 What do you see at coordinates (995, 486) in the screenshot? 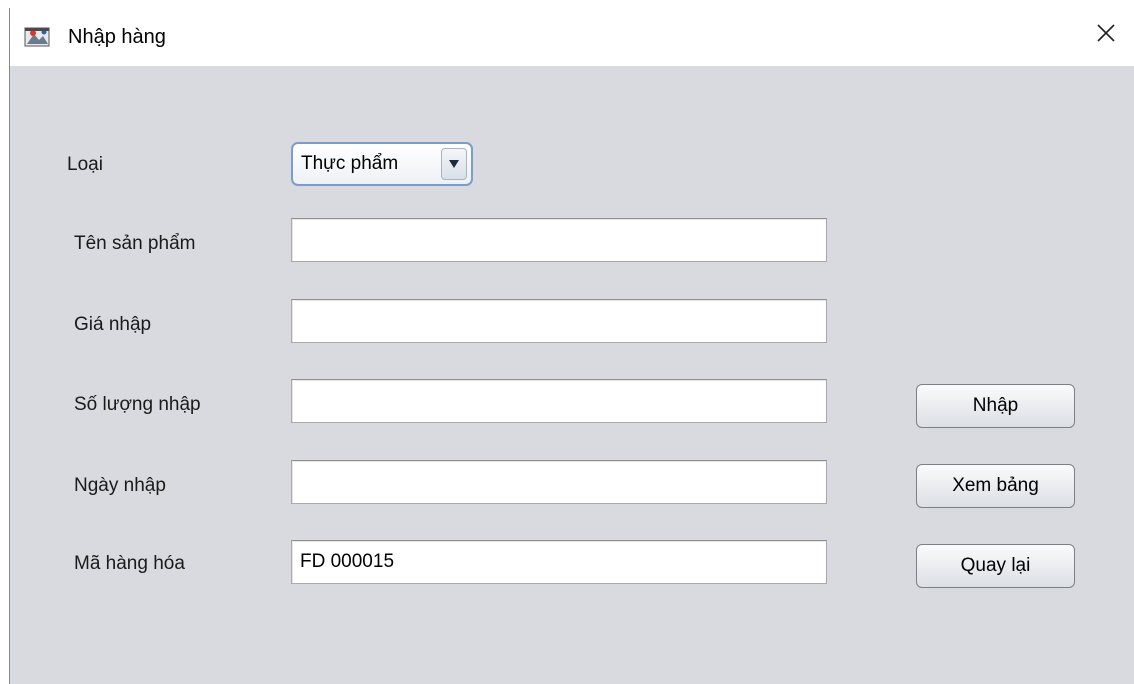
I see `view-table-button: Xem bảng` at bounding box center [995, 486].